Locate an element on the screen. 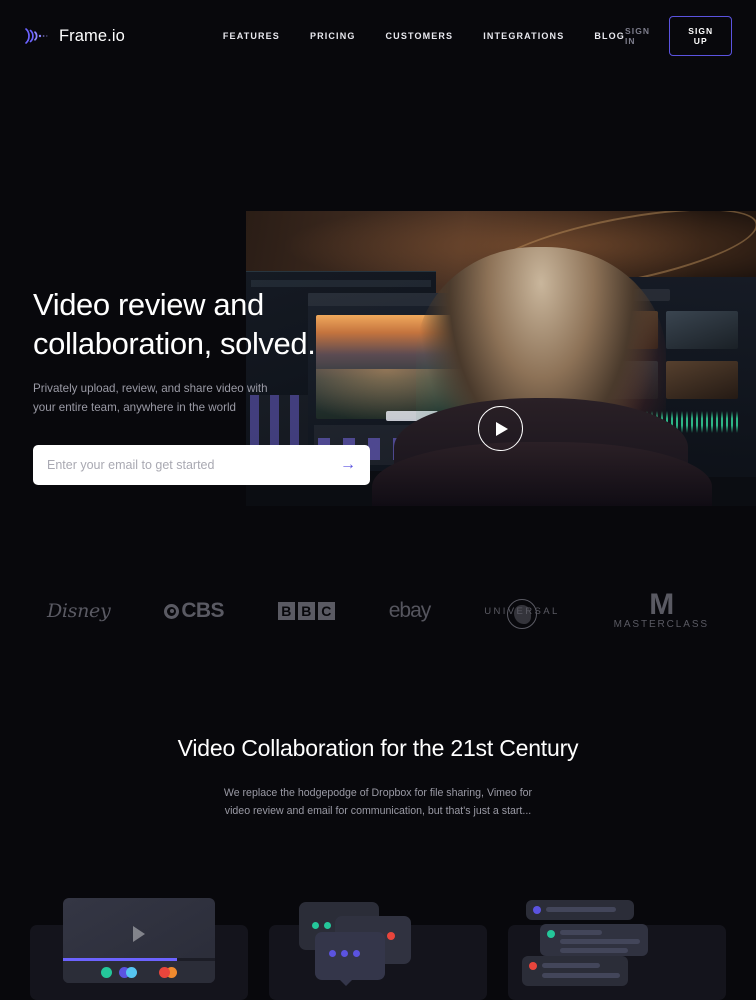 The height and width of the screenshot is (1000, 756). brand-name: Frame.io is located at coordinates (92, 35).